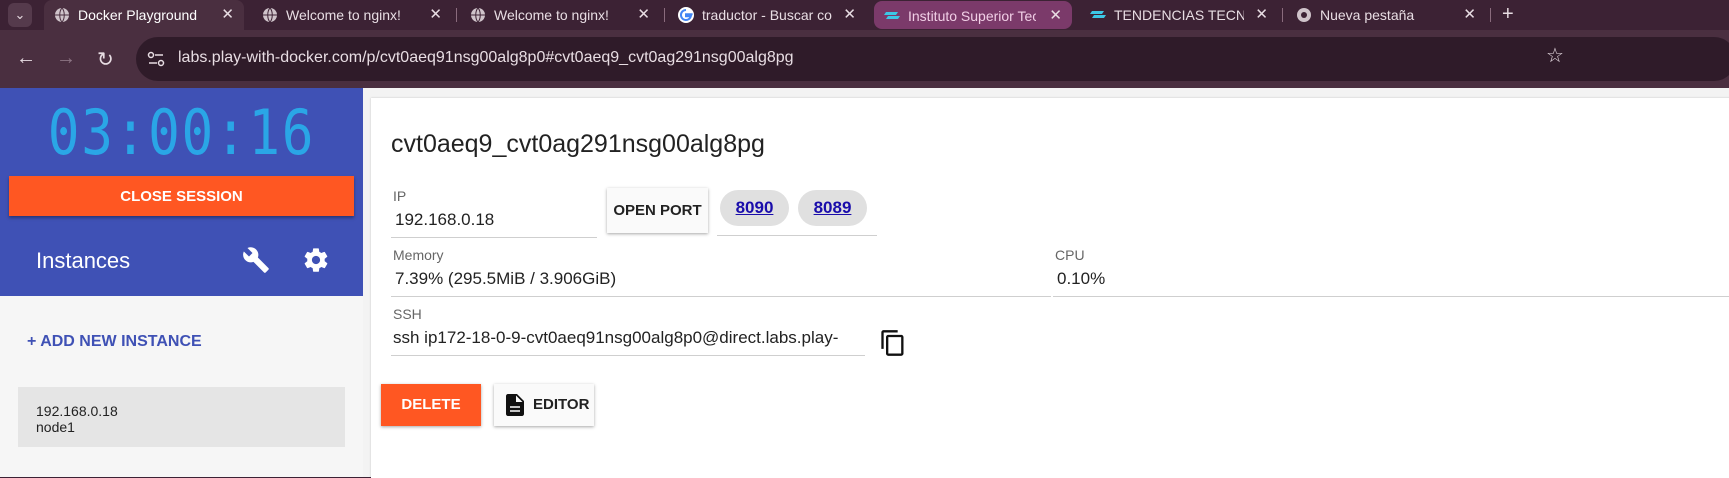 The width and height of the screenshot is (1729, 478). I want to click on tab-welcome-nginx-2: Welcome to nginx! ✕, so click(560, 15).